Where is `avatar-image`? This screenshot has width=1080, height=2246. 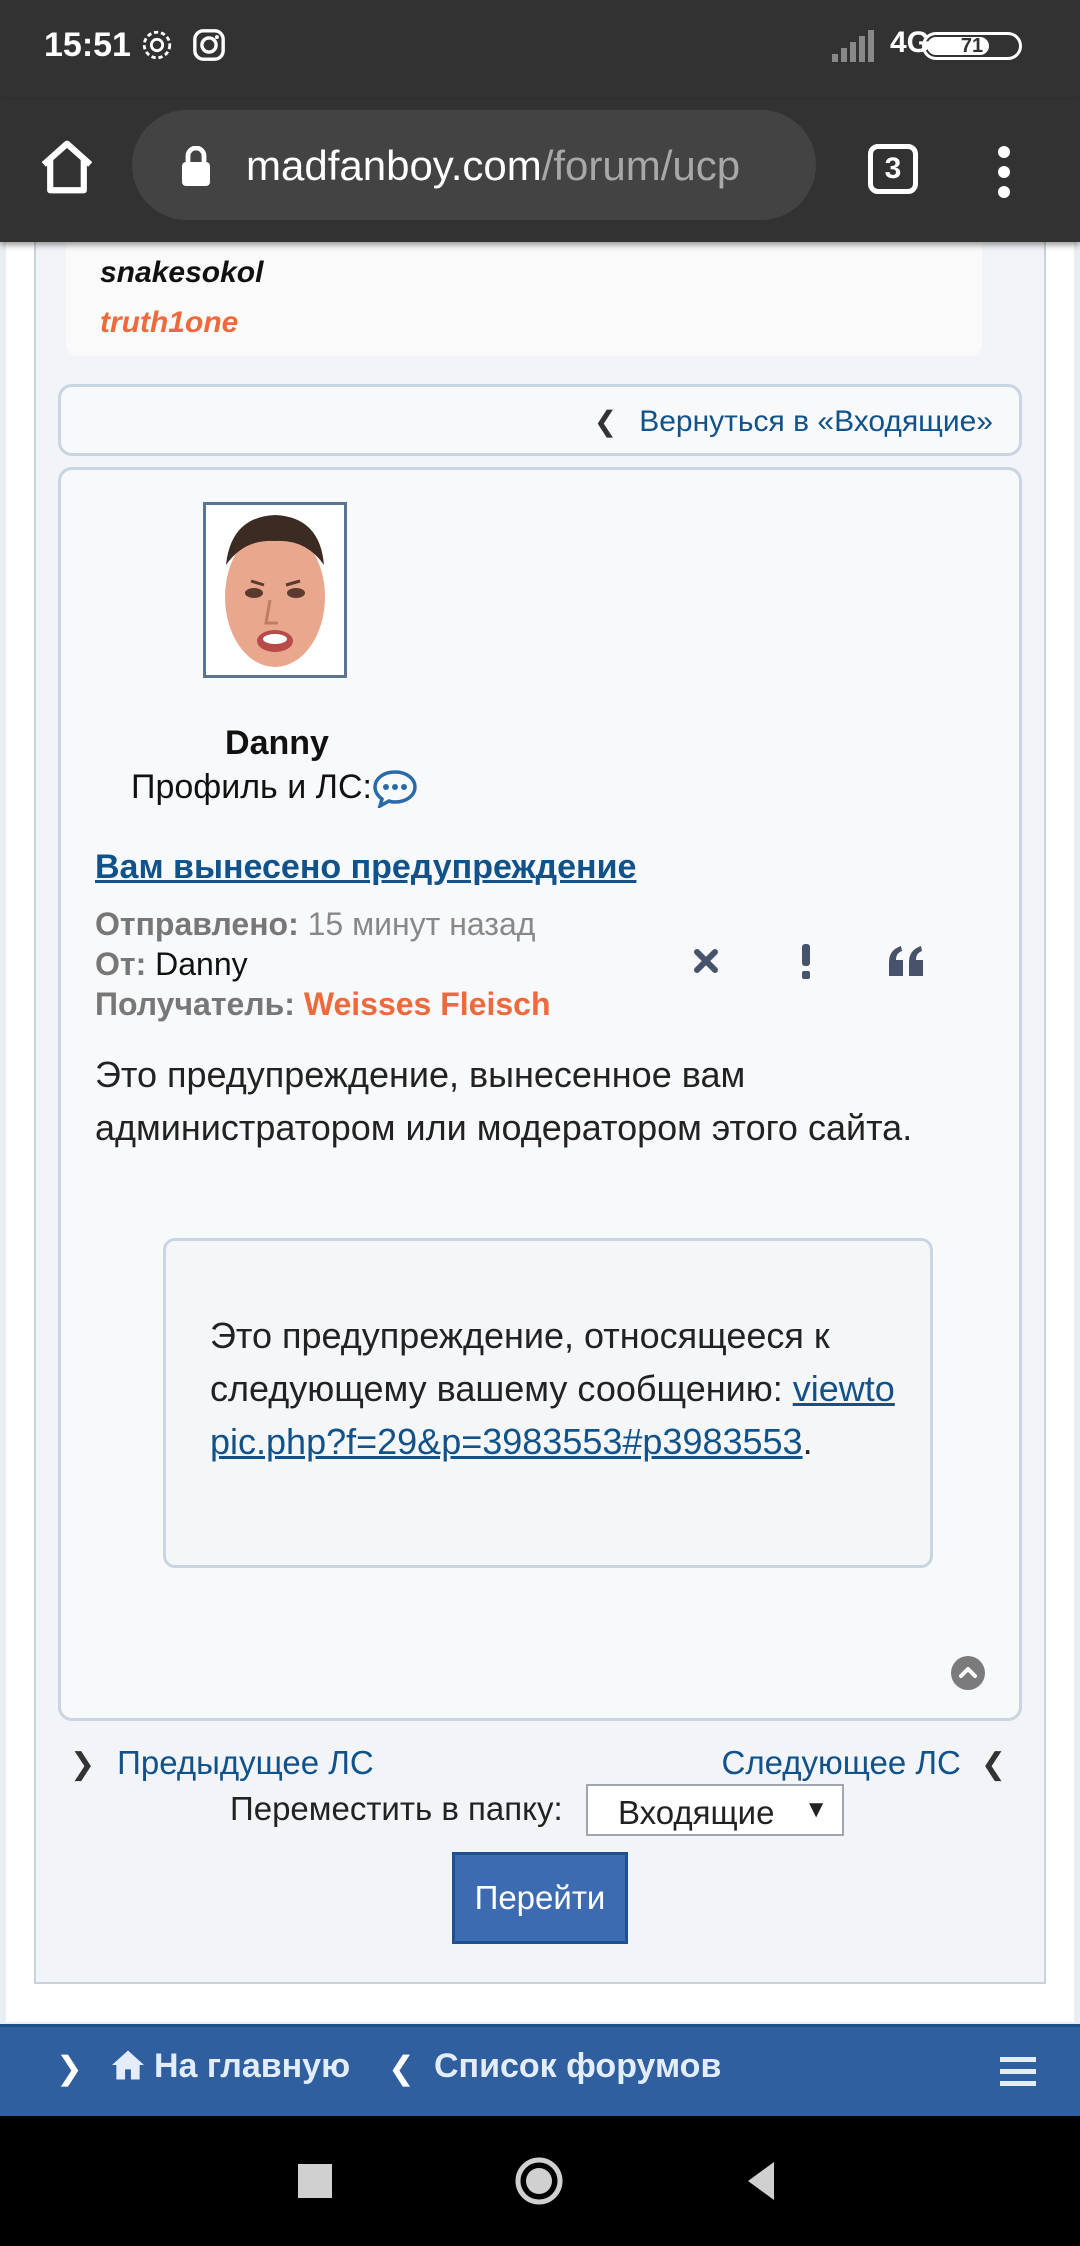
avatar-image is located at coordinates (275, 590).